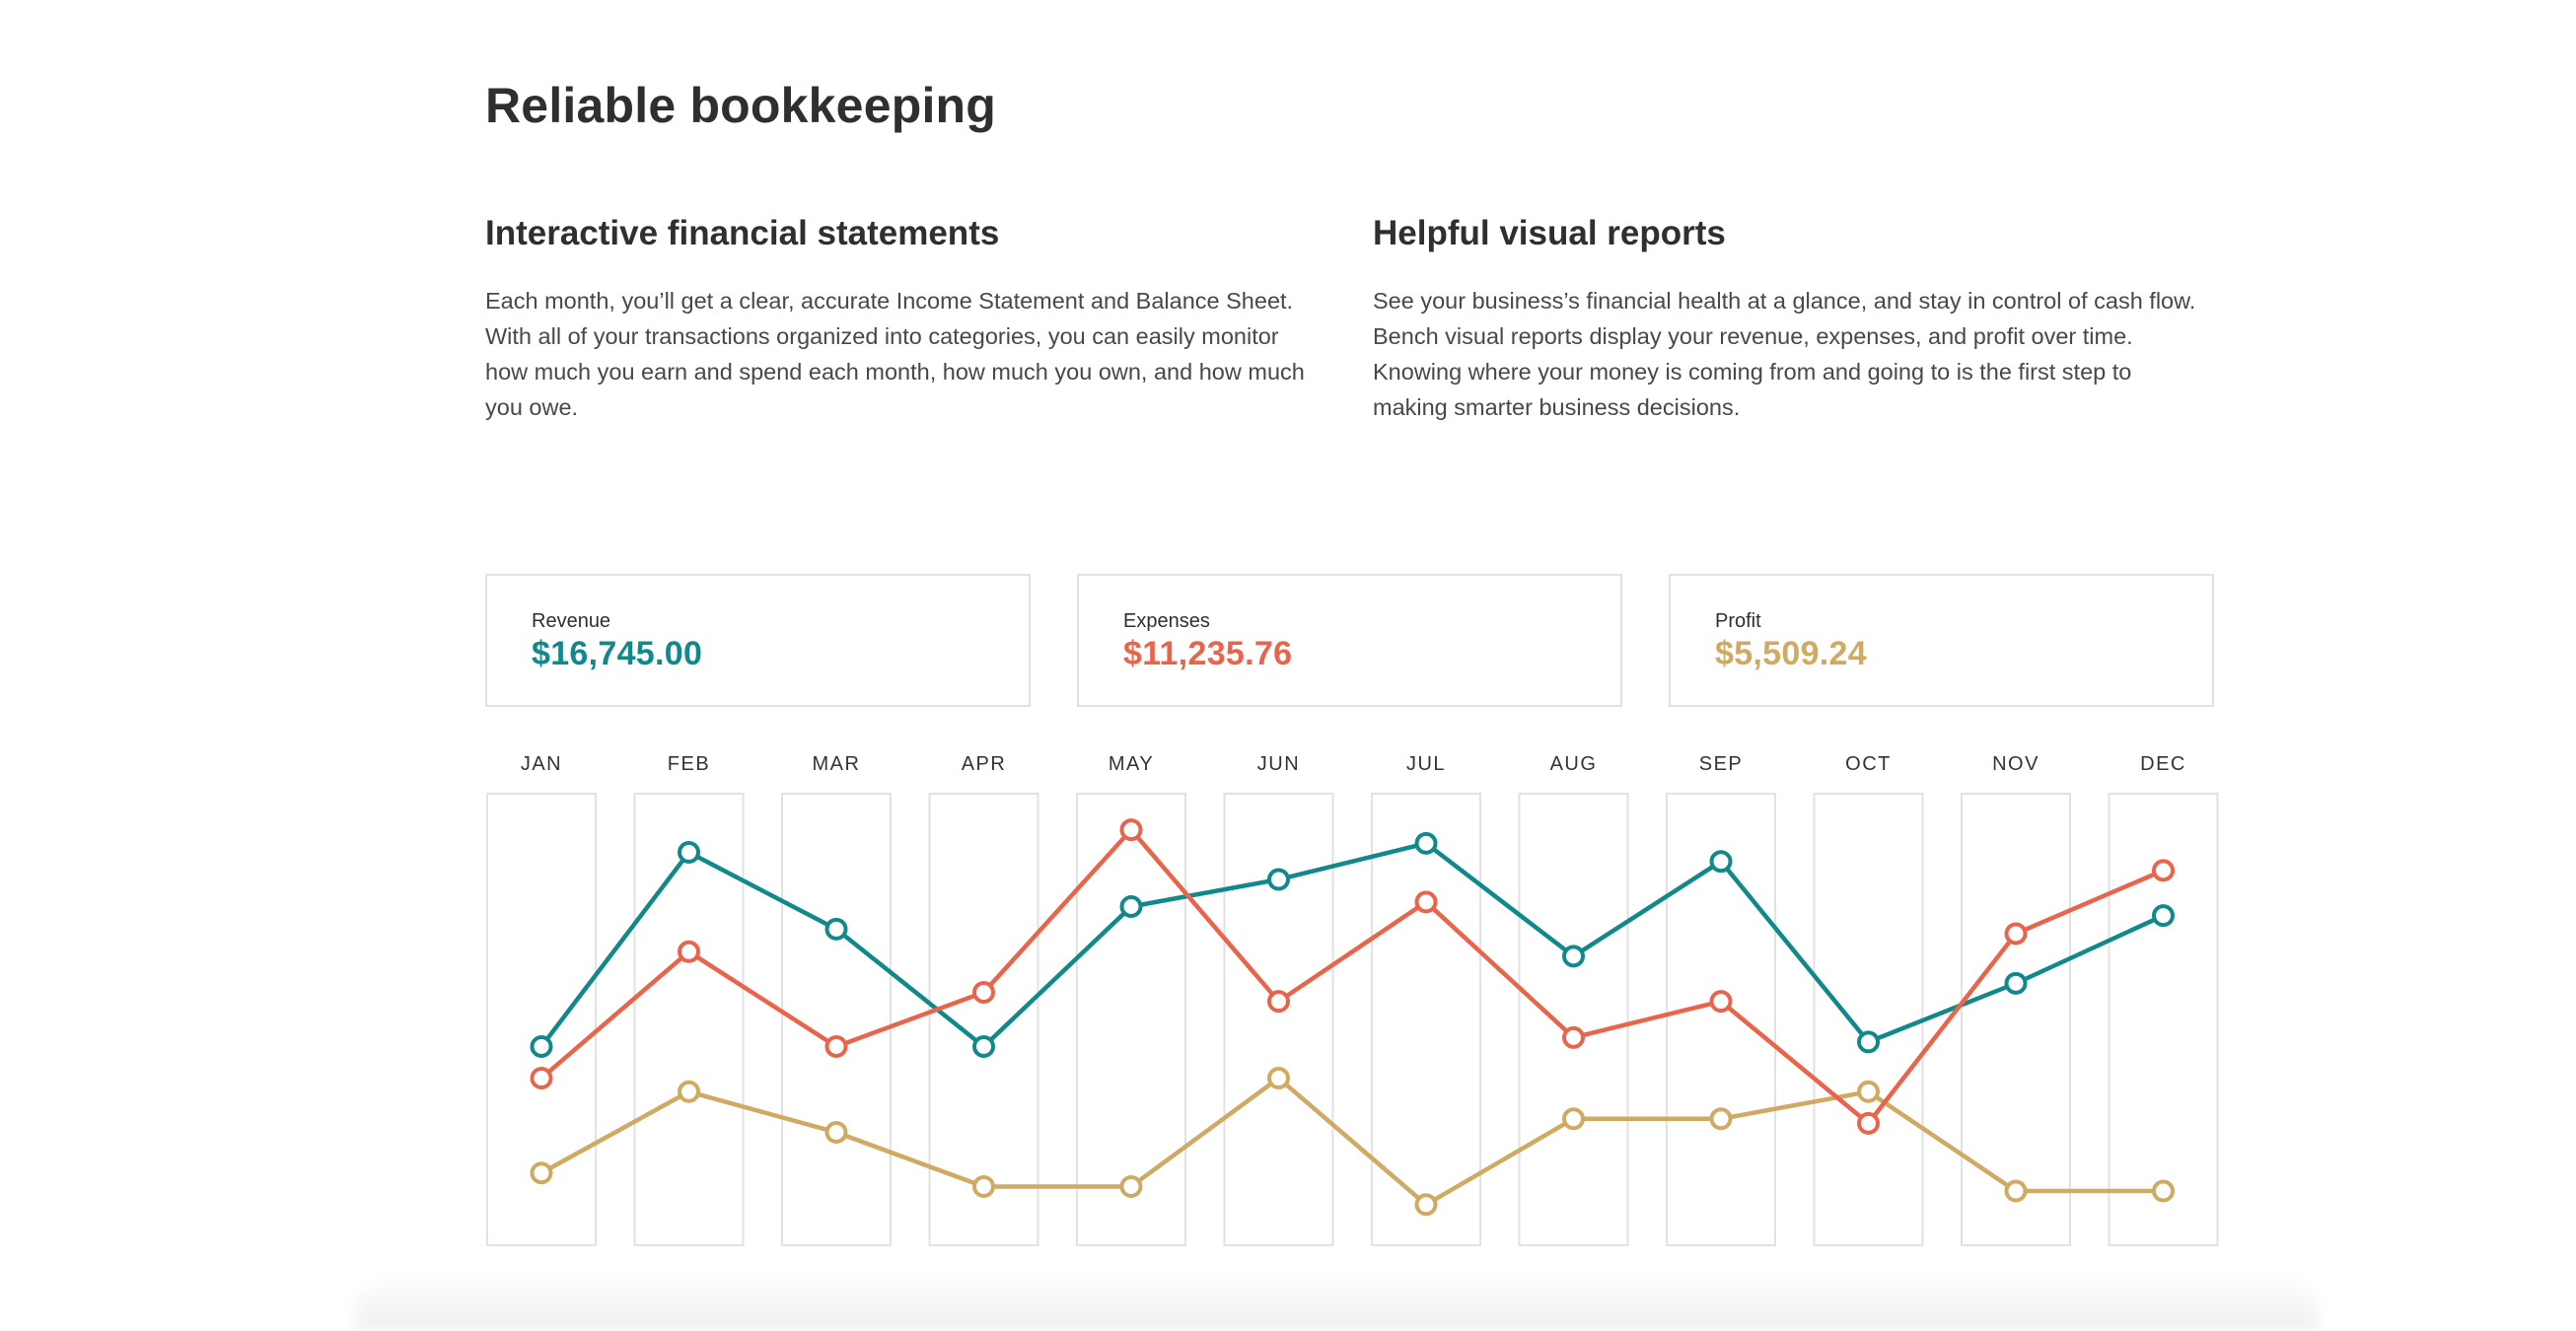 This screenshot has width=2576, height=1331. Describe the element at coordinates (1336, 1302) in the screenshot. I see `section-shadow` at that location.